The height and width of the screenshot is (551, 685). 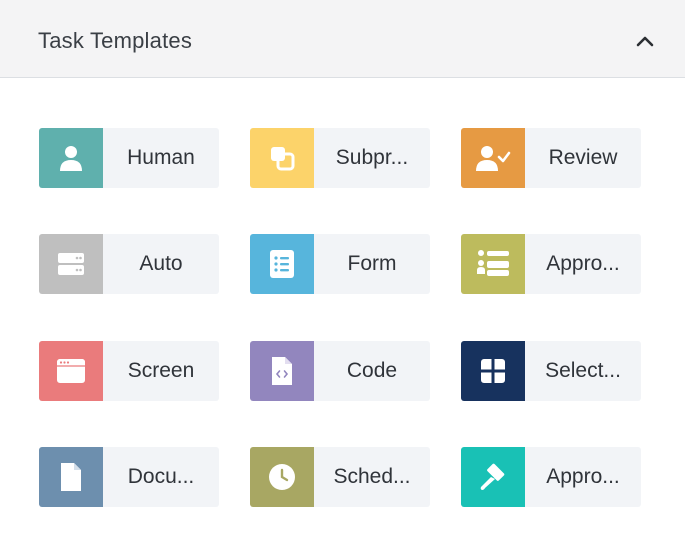 I want to click on template-label: Human, so click(x=161, y=158).